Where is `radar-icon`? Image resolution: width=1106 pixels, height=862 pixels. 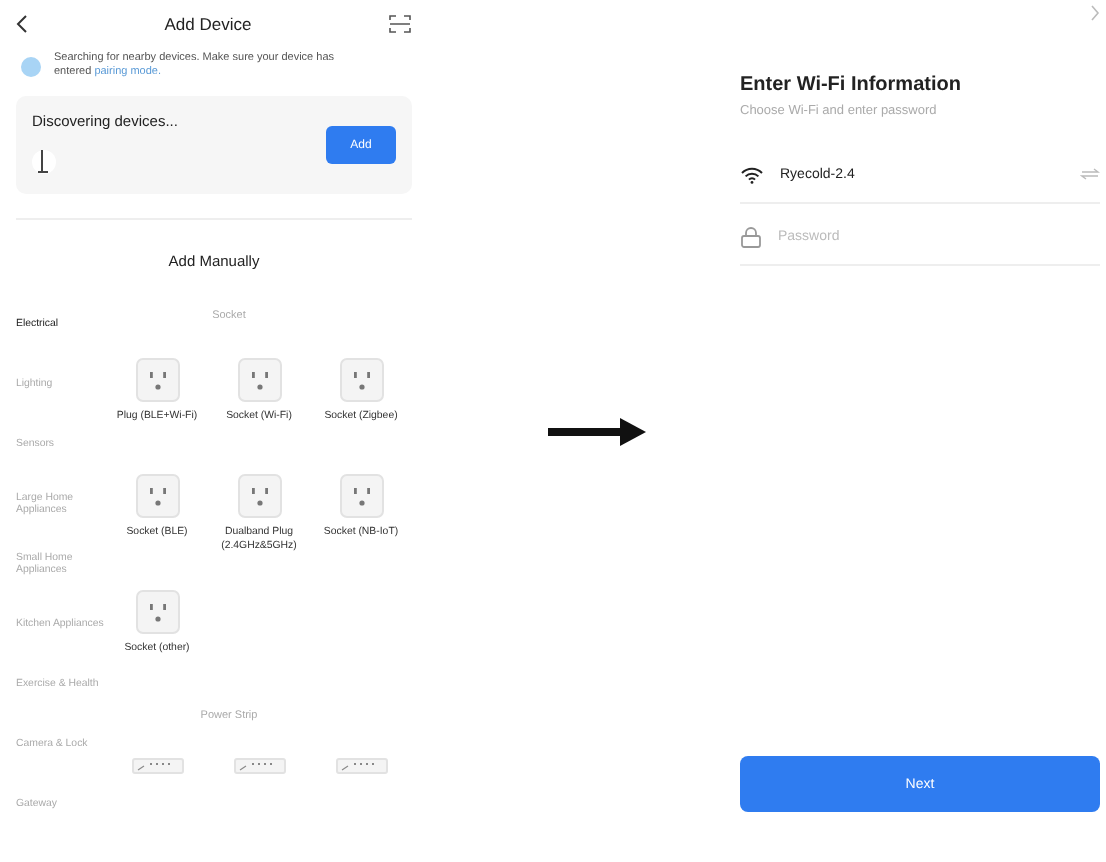
radar-icon is located at coordinates (31, 66).